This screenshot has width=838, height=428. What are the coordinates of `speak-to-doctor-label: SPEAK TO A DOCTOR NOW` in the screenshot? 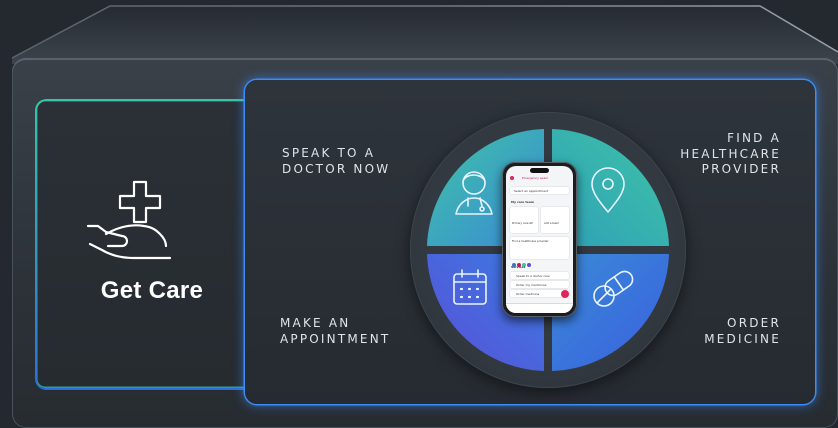 It's located at (336, 161).